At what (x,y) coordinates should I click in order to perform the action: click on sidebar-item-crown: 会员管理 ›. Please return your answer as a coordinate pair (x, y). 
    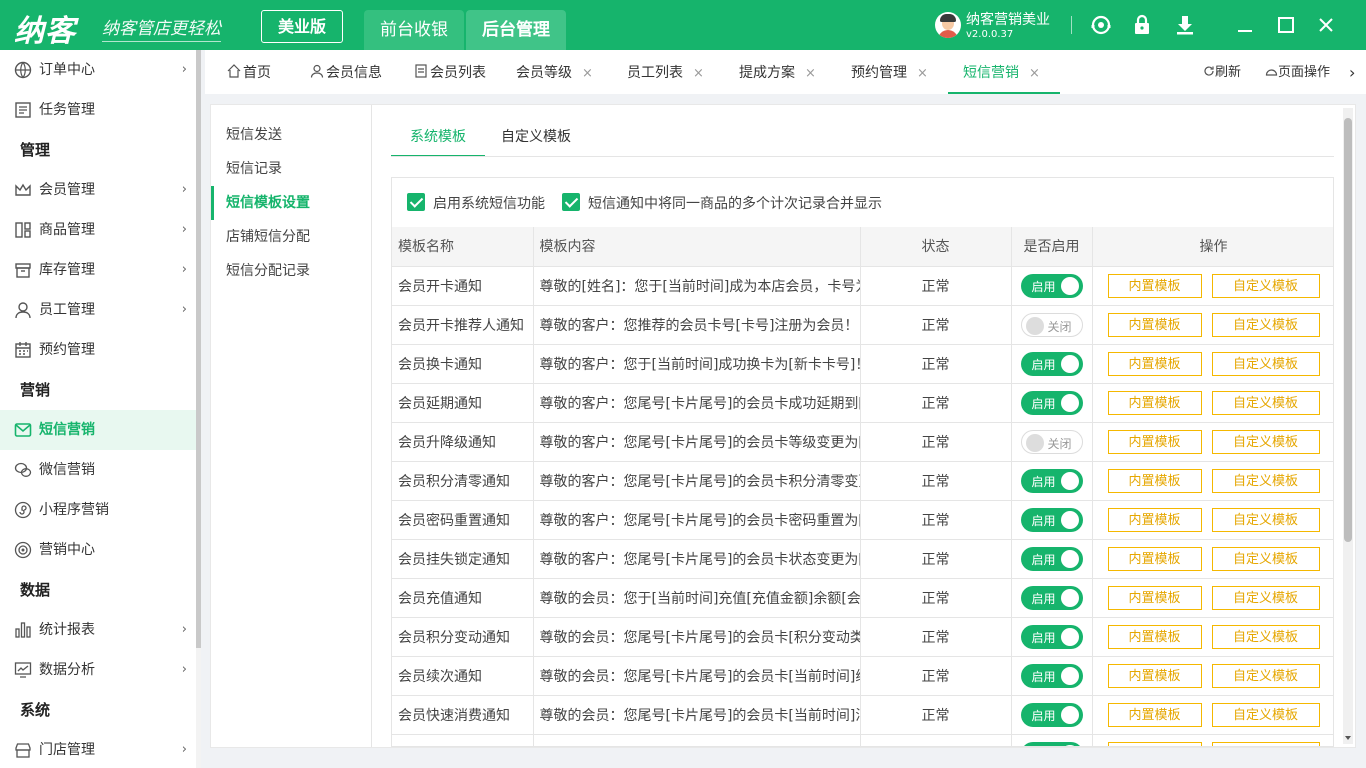
    Looking at the image, I should click on (98, 190).